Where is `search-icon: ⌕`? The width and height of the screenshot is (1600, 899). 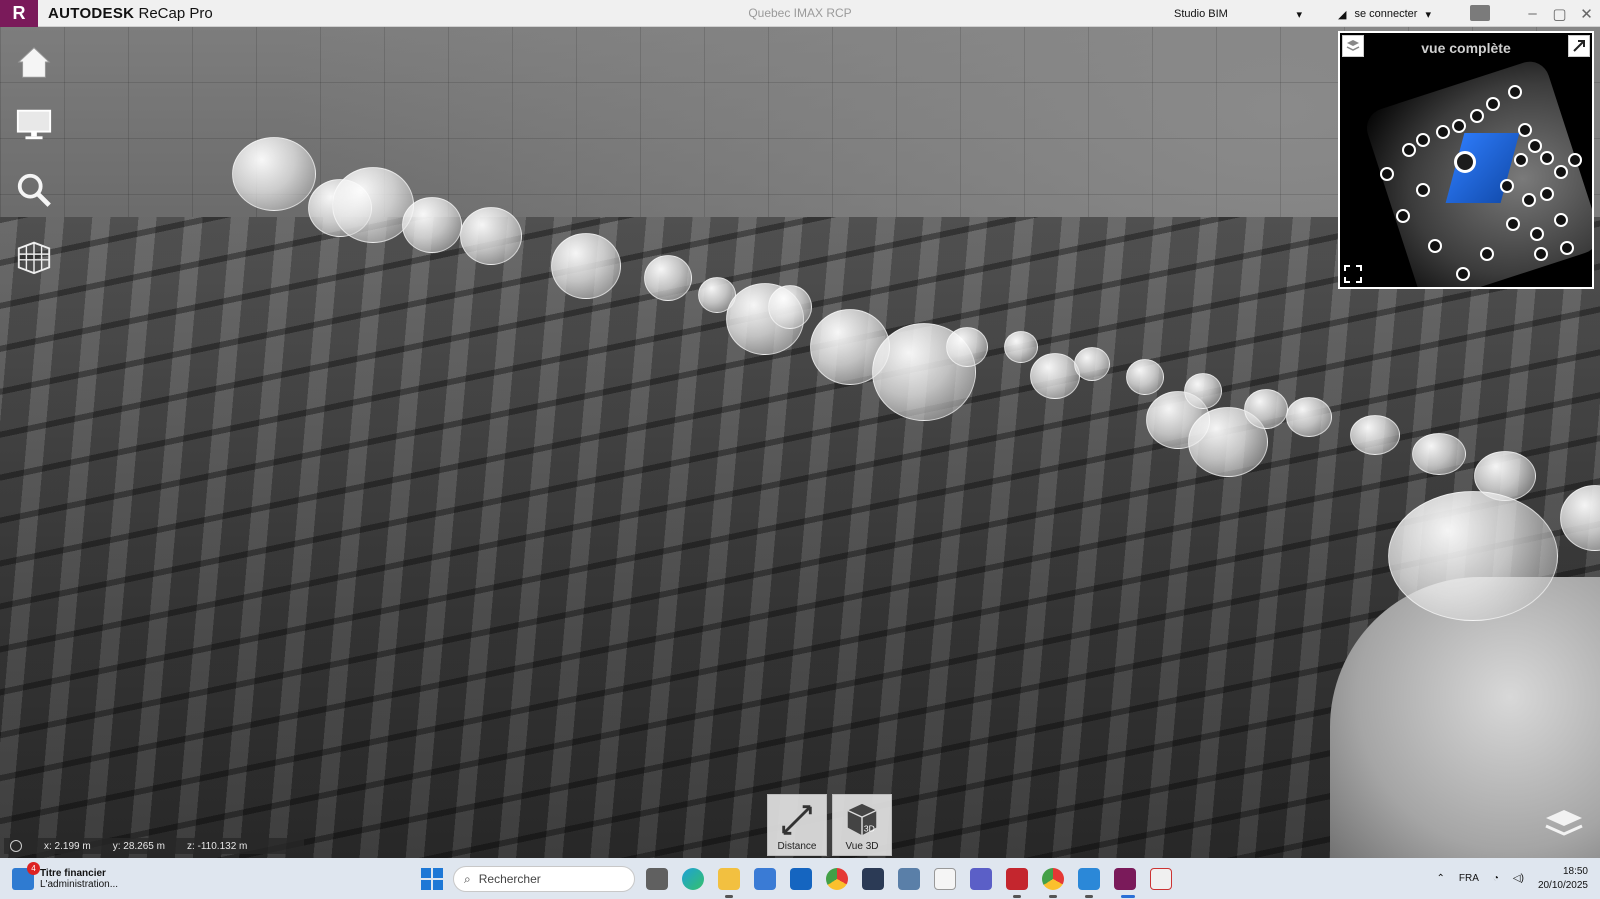
search-icon: ⌕ is located at coordinates (467, 878).